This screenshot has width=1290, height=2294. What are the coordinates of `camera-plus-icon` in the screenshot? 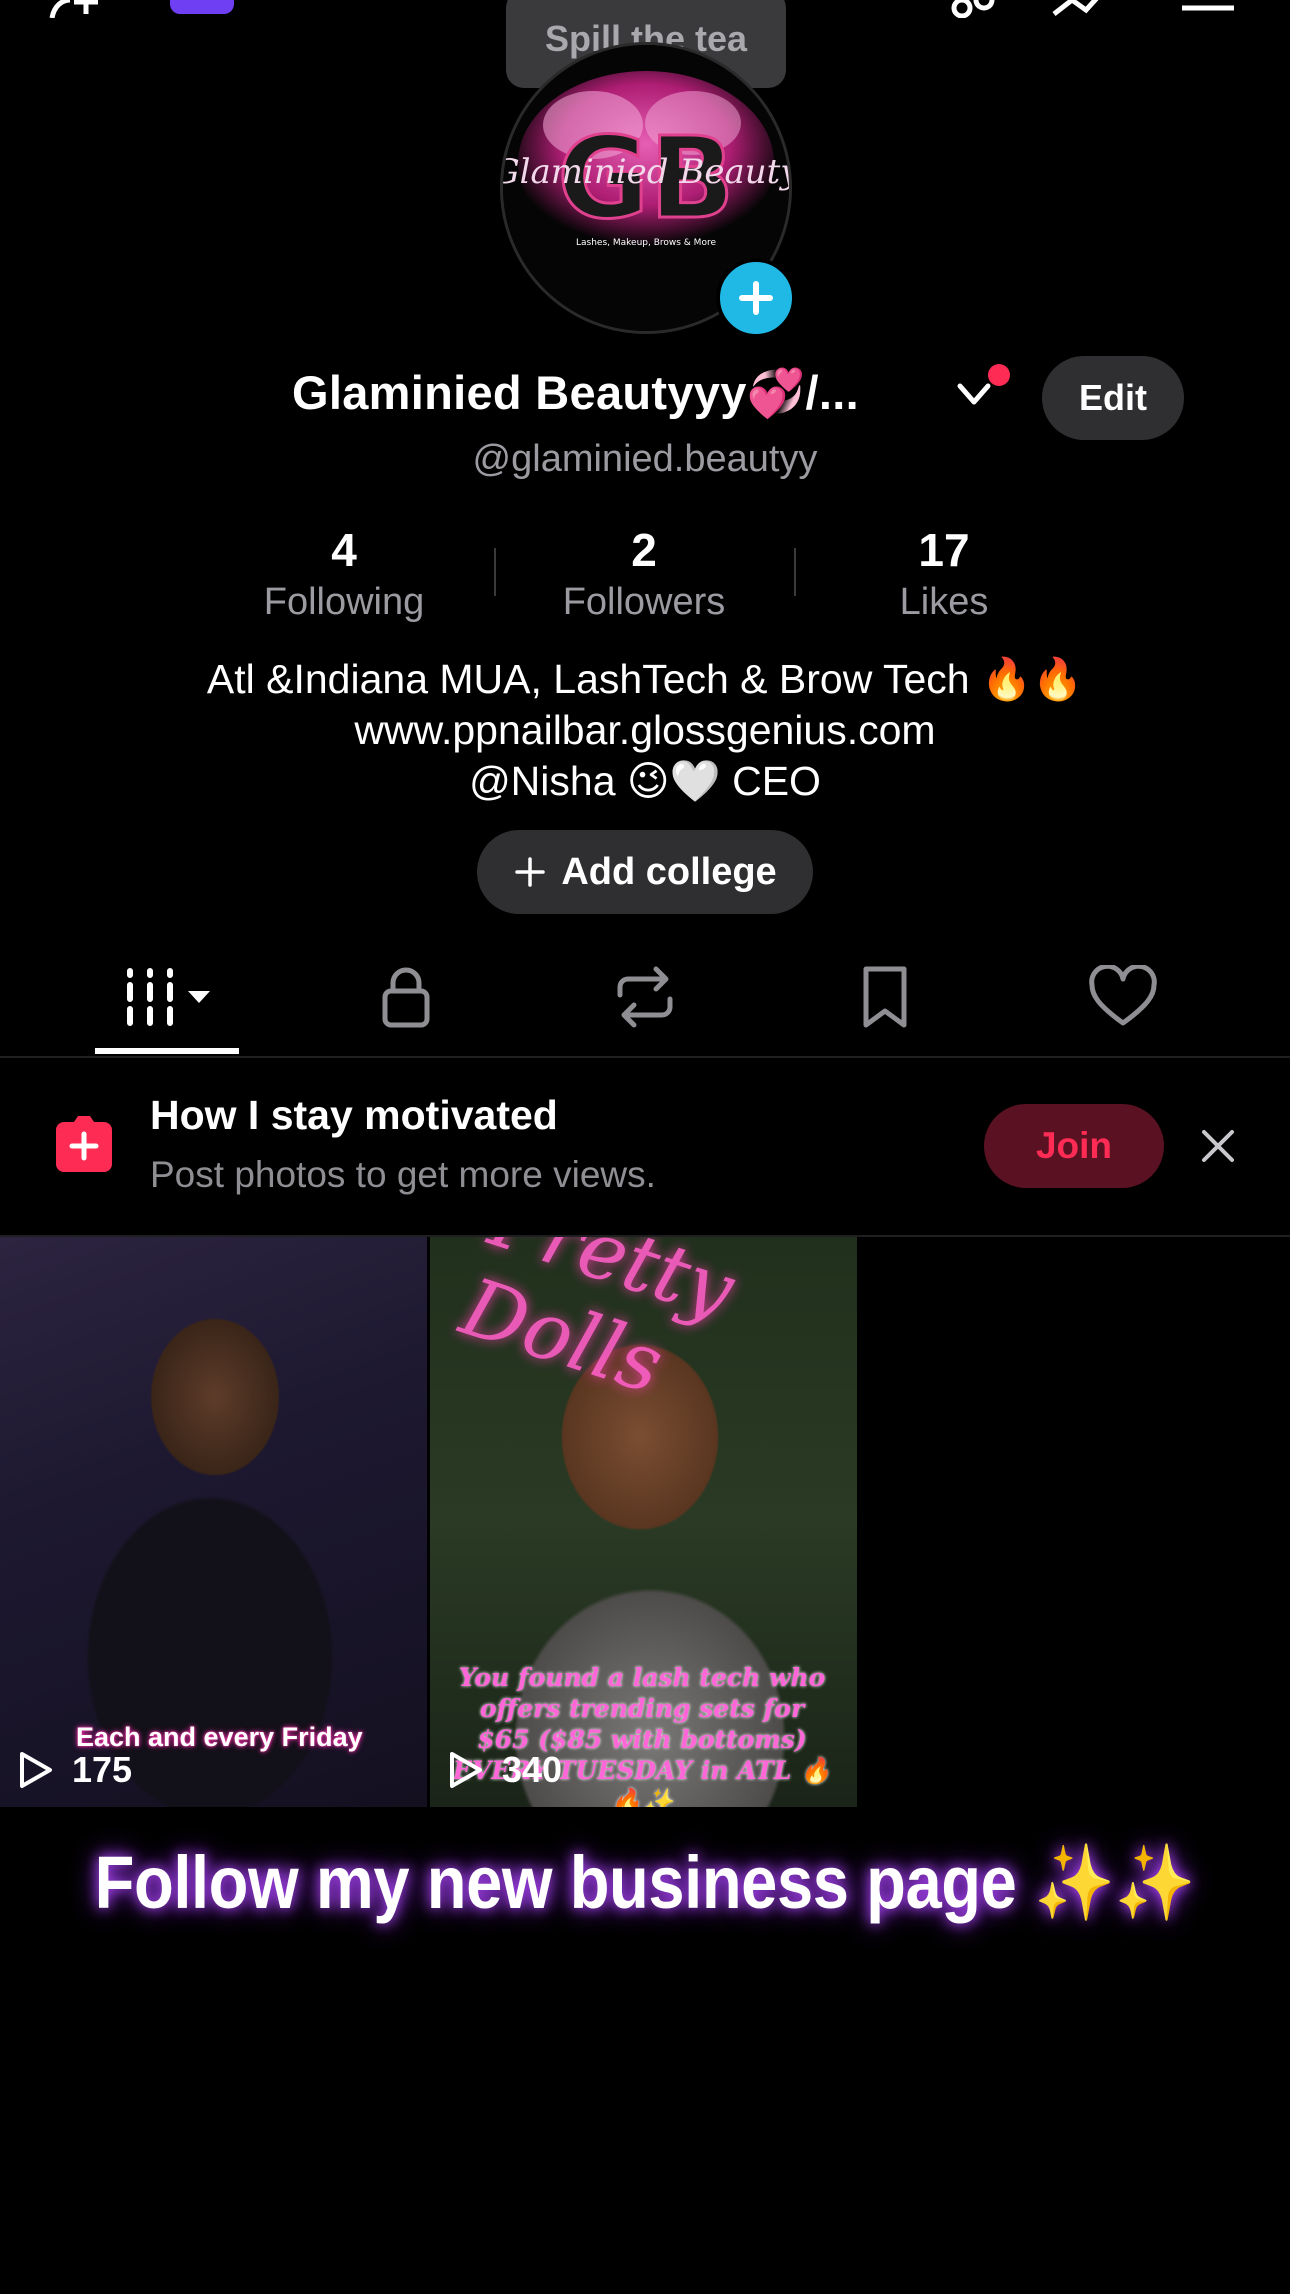 It's located at (84, 1144).